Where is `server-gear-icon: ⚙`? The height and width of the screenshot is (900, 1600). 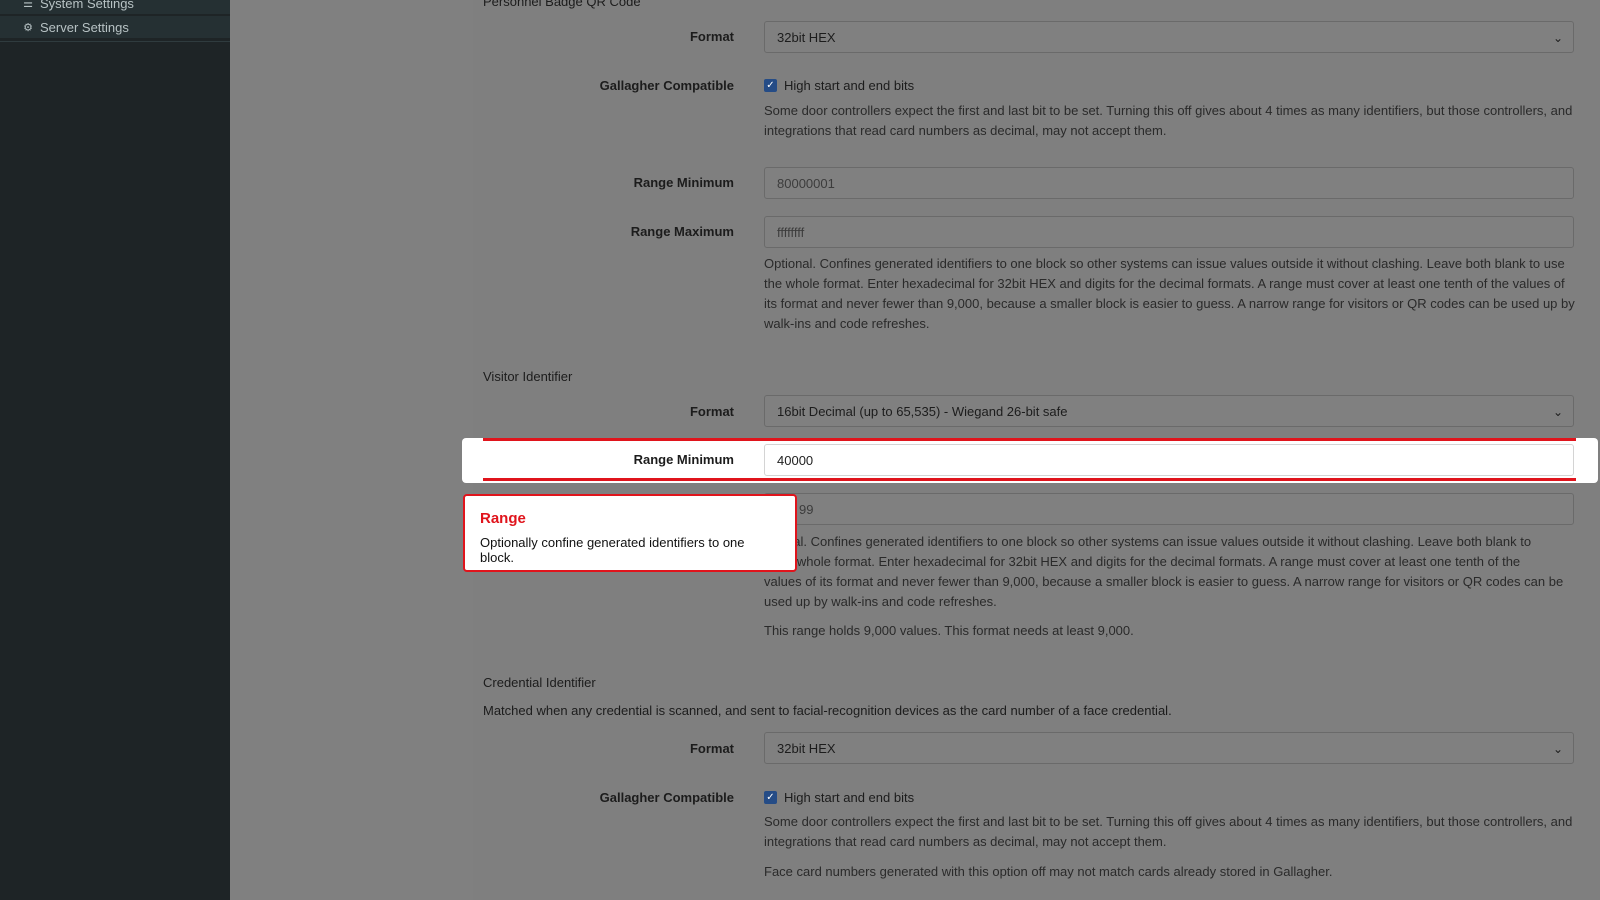 server-gear-icon: ⚙ is located at coordinates (28, 27).